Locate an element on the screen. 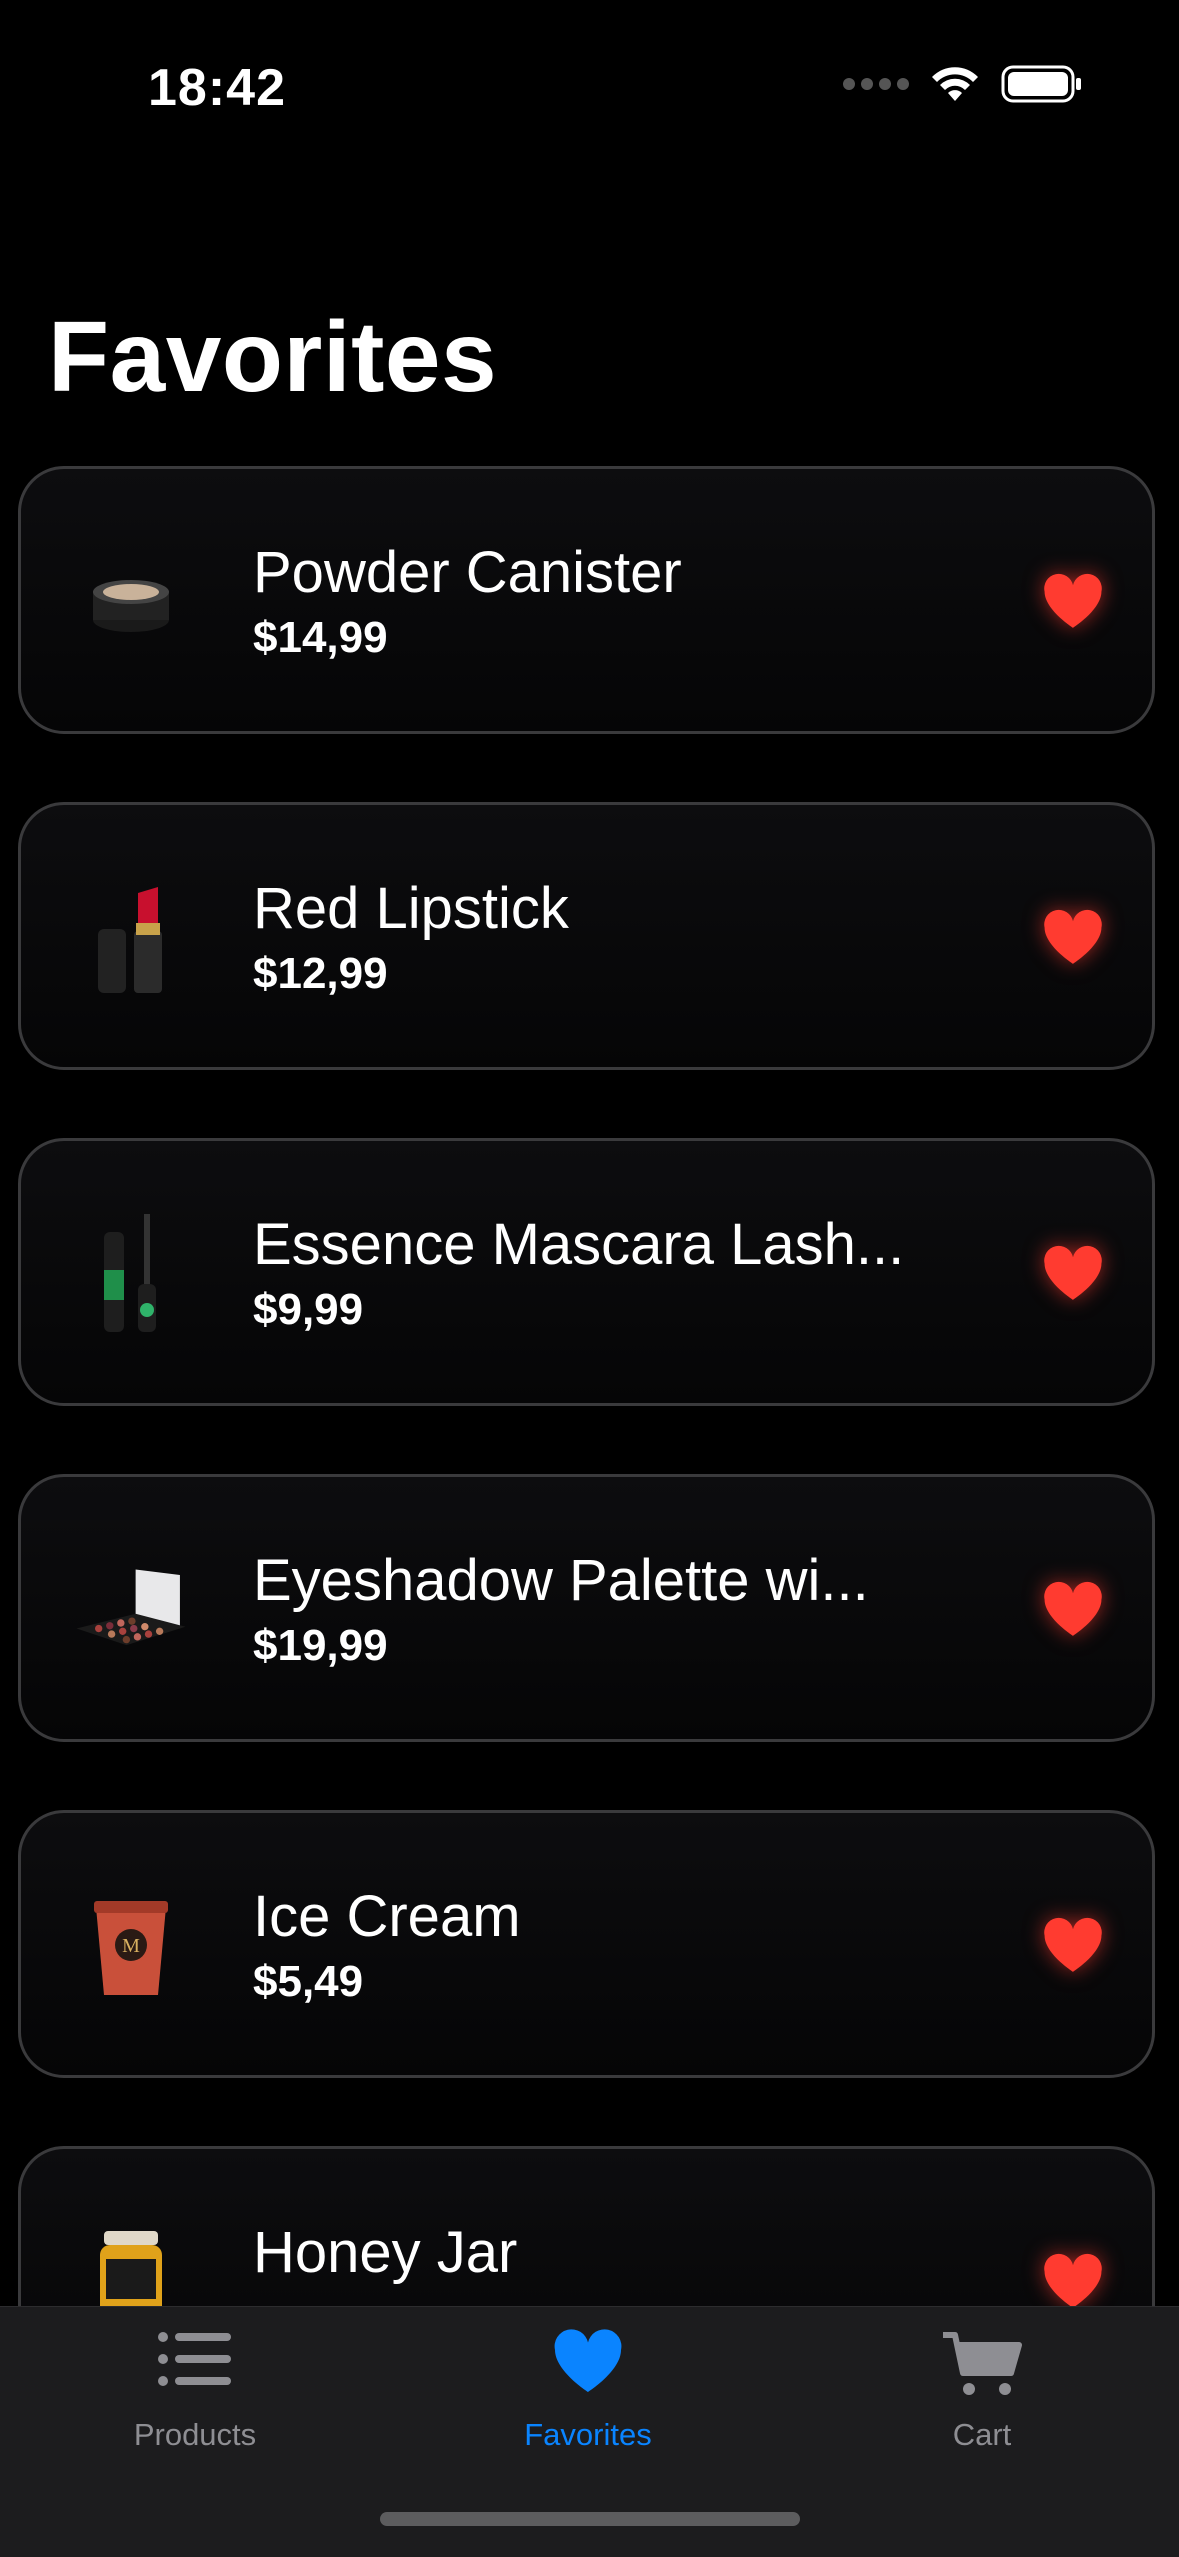 This screenshot has width=1179, height=2557. product-price: $5,49 is located at coordinates (308, 1981).